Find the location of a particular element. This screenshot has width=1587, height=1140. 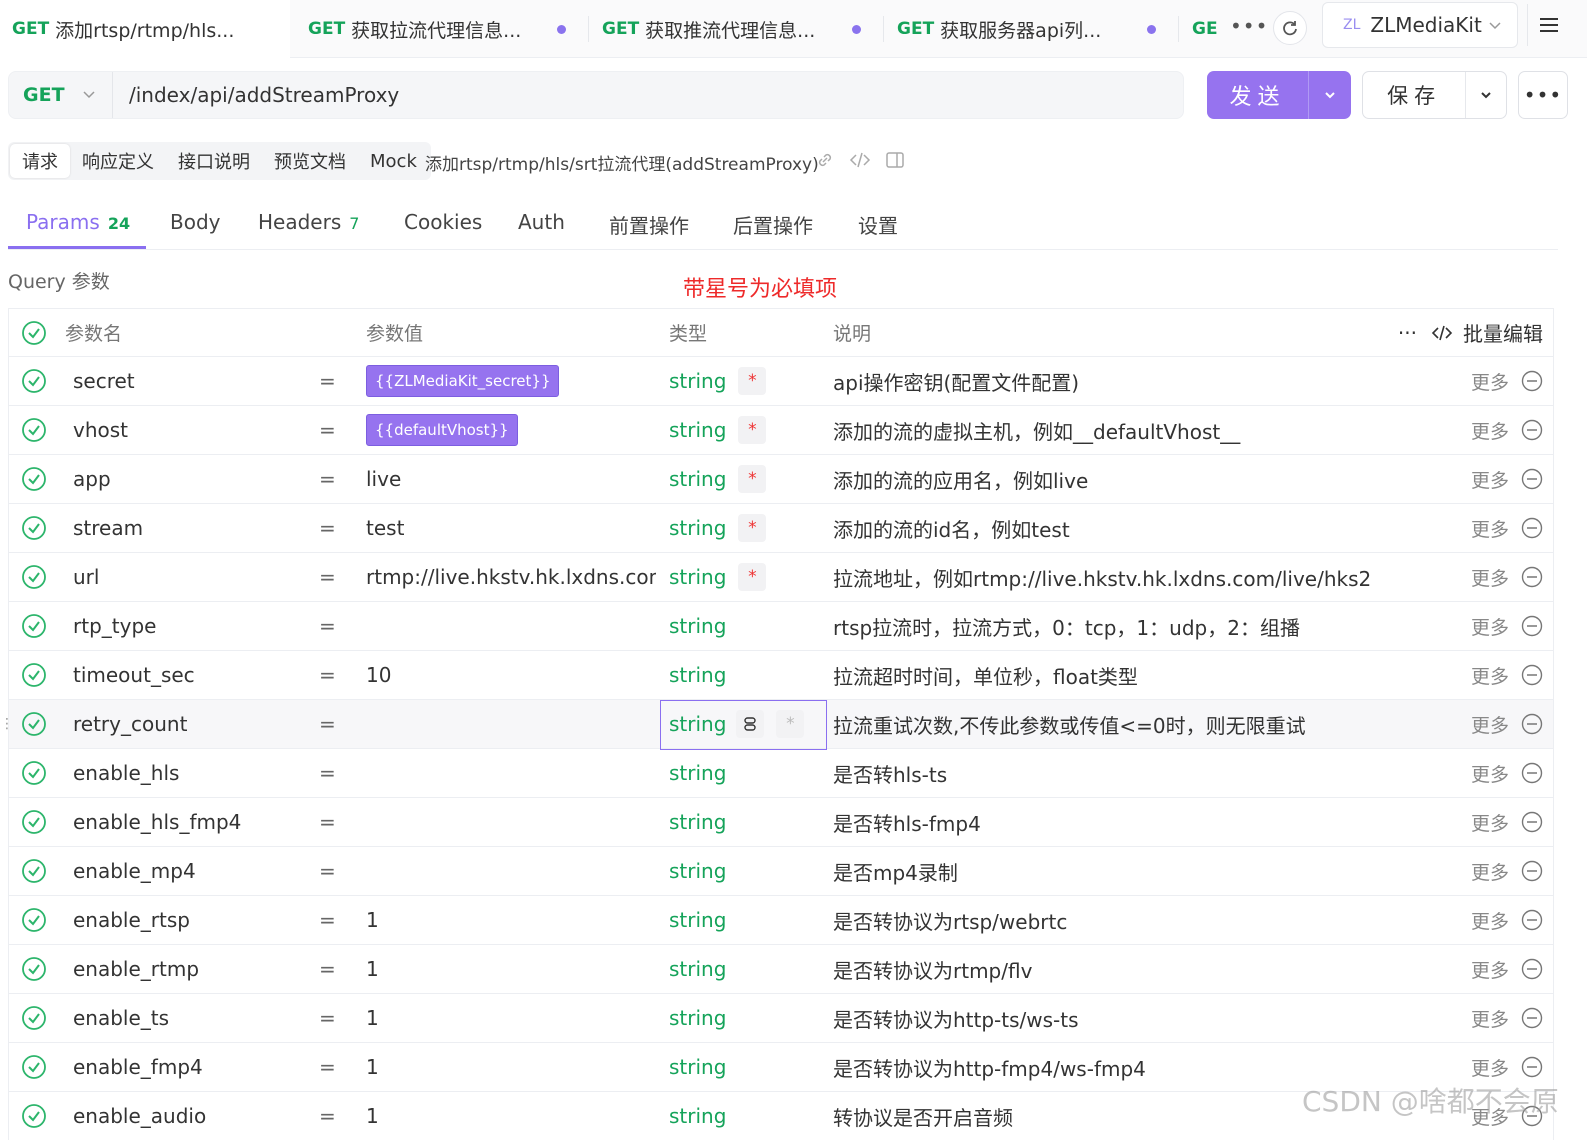

tab-auth: Auth is located at coordinates (541, 222).